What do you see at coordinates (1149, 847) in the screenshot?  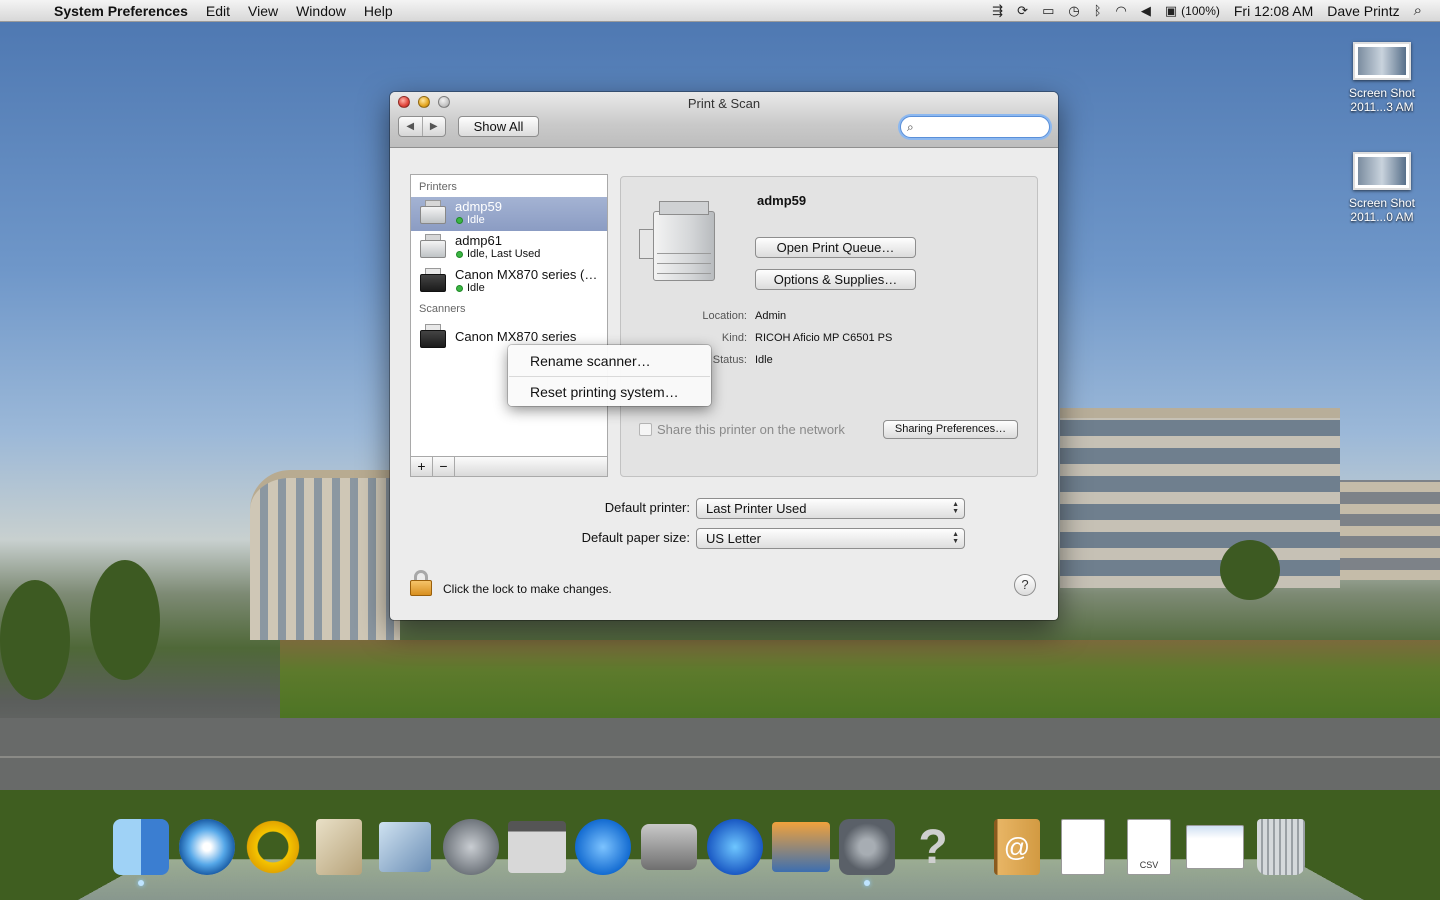 I see `dock-csv-document: CSV` at bounding box center [1149, 847].